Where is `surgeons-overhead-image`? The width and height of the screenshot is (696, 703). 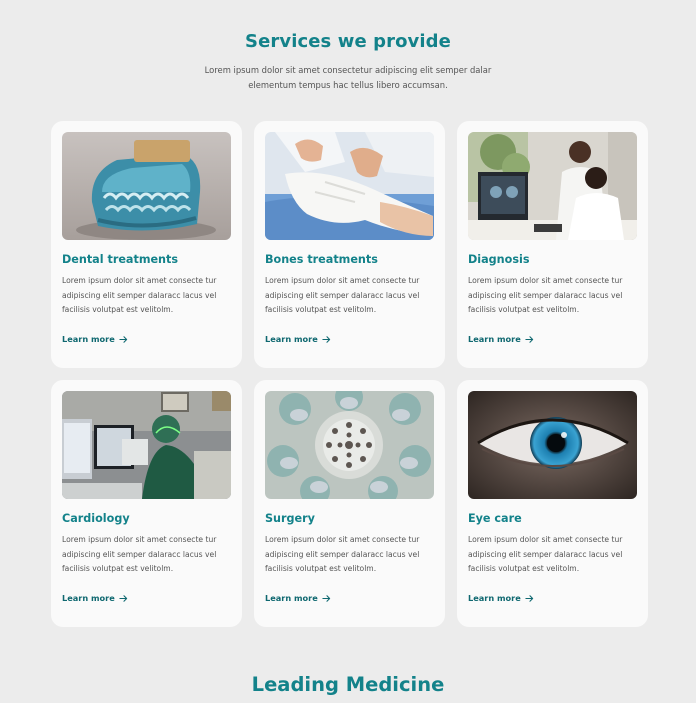
surgeons-overhead-image is located at coordinates (349, 445).